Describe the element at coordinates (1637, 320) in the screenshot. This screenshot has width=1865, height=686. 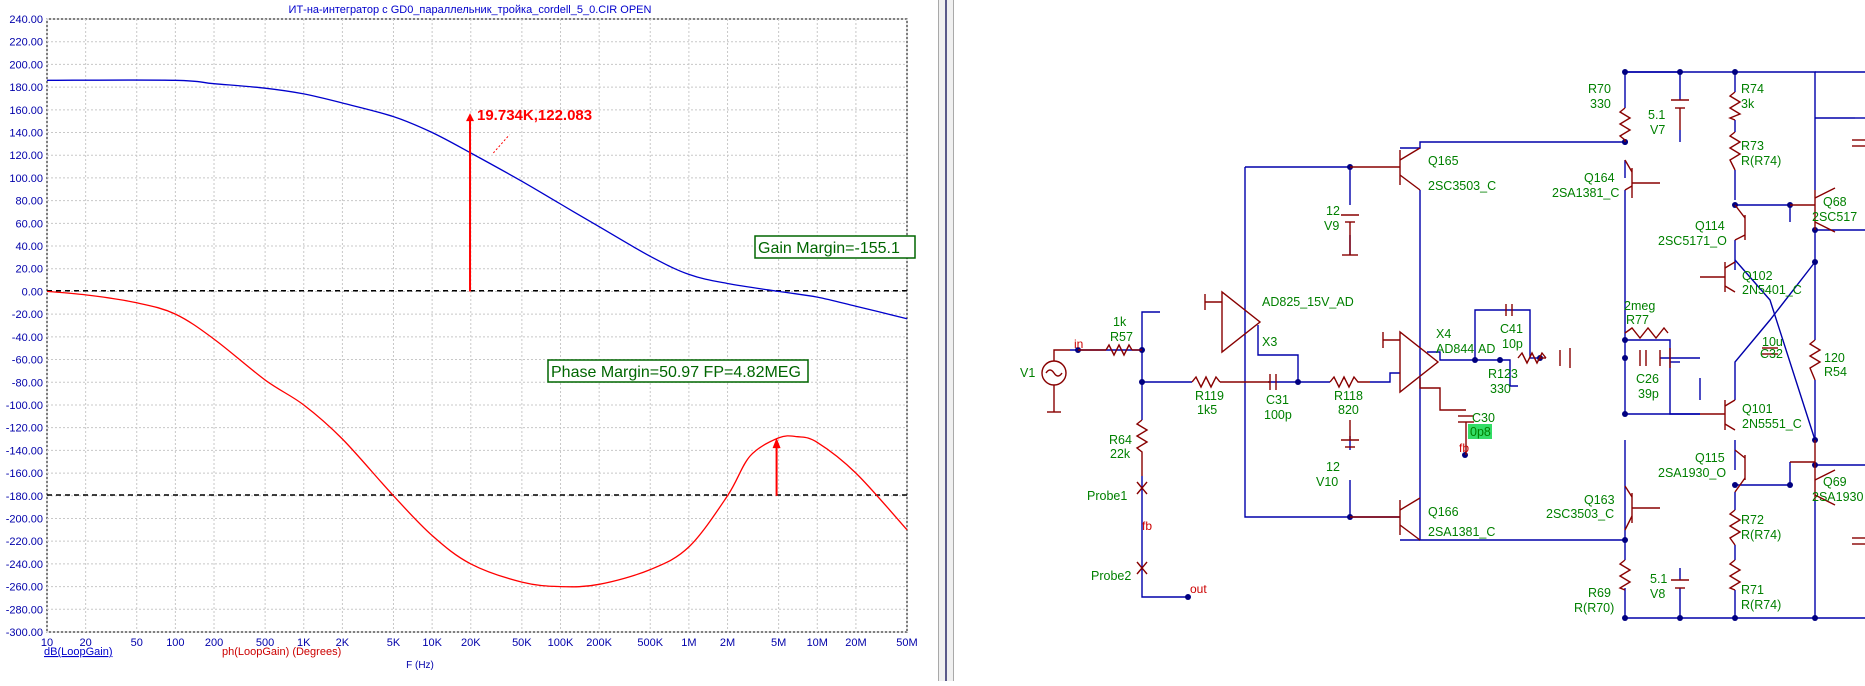
I see `label-r77: R77` at that location.